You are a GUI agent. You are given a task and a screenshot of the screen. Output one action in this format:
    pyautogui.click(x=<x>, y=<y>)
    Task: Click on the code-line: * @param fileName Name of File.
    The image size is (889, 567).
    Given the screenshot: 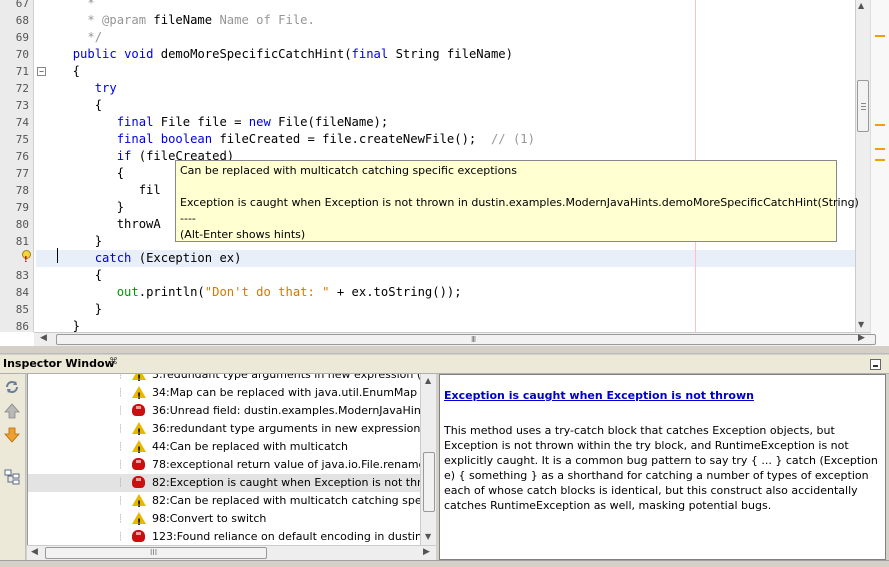 What is the action you would take?
    pyautogui.click(x=445, y=20)
    